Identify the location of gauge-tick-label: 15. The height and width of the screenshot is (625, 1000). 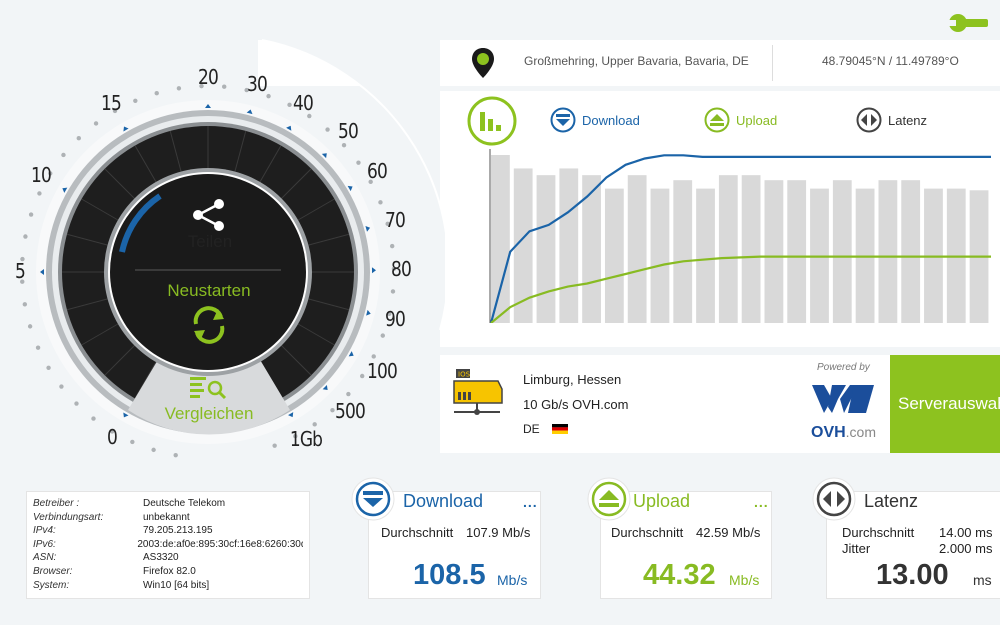
(111, 103).